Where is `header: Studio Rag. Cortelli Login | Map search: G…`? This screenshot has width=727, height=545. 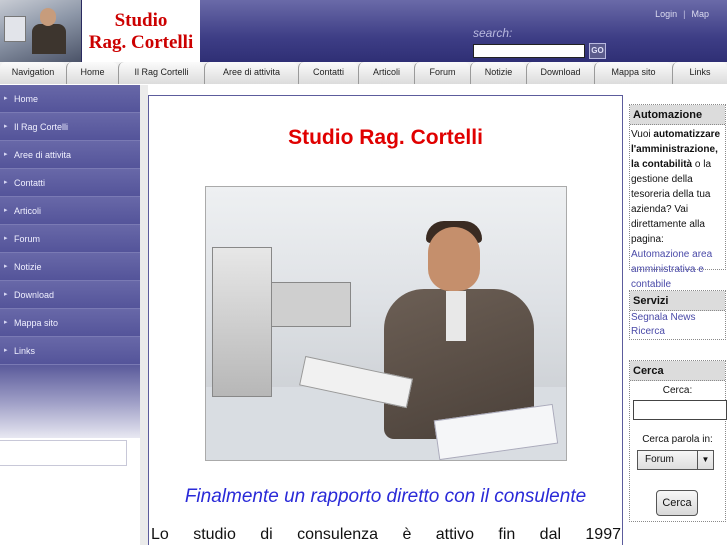 header: Studio Rag. Cortelli Login | Map search: G… is located at coordinates (363, 31).